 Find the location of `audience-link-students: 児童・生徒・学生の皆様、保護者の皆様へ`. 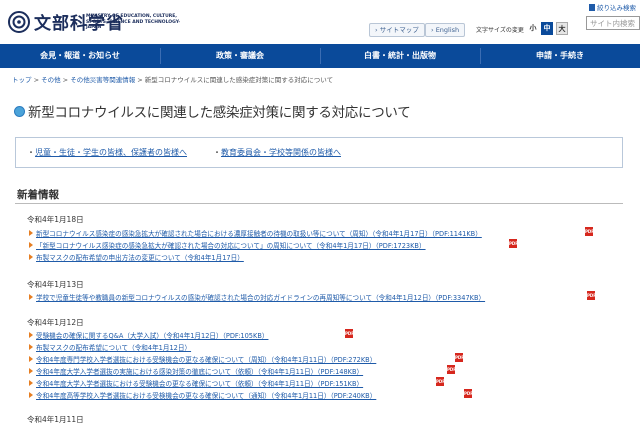

audience-link-students: 児童・生徒・学生の皆様、保護者の皆様へ is located at coordinates (107, 152).